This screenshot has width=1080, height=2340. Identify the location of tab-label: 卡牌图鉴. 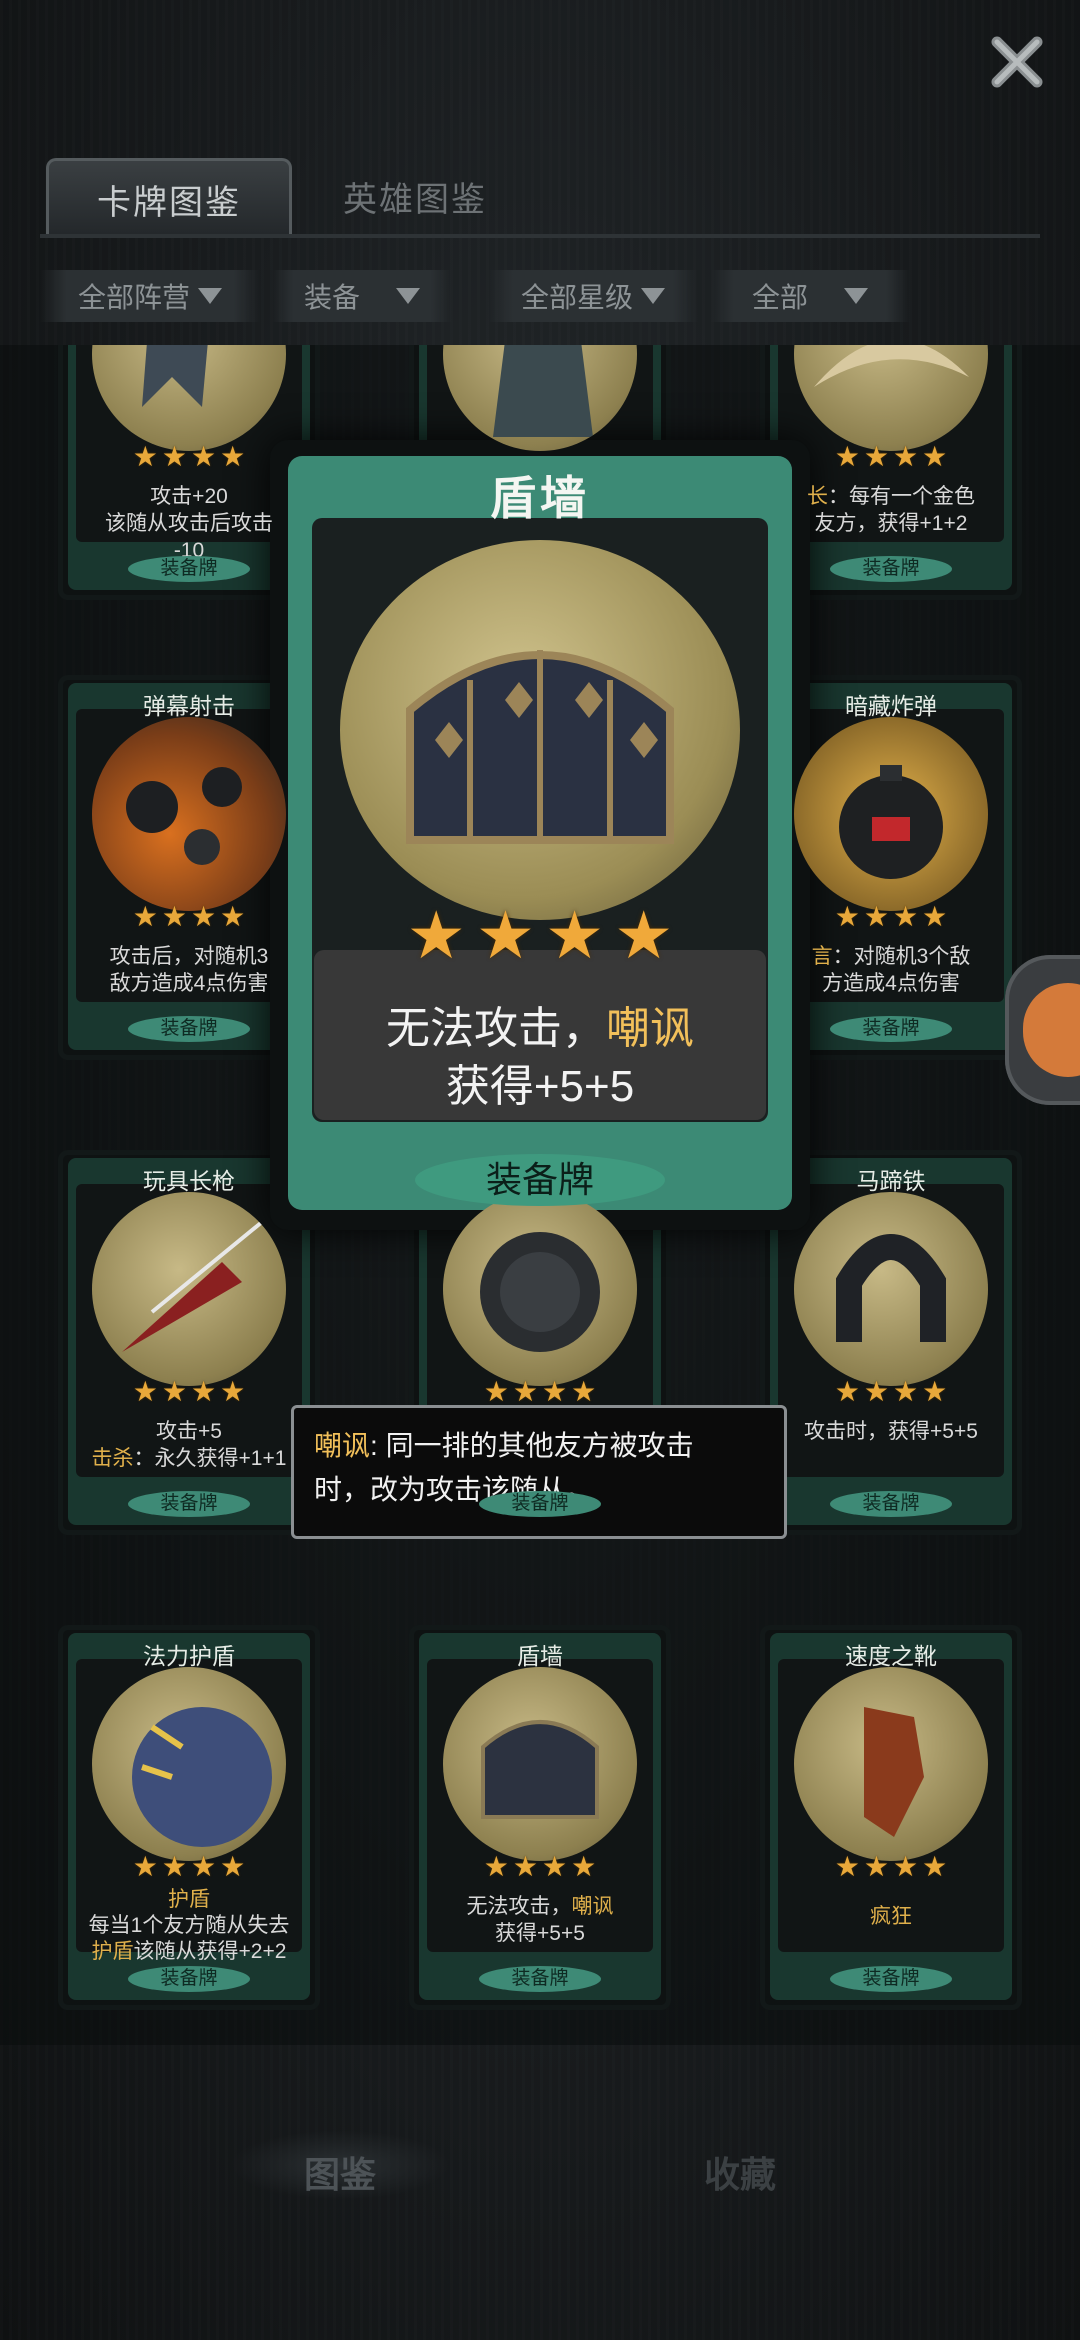
(169, 202).